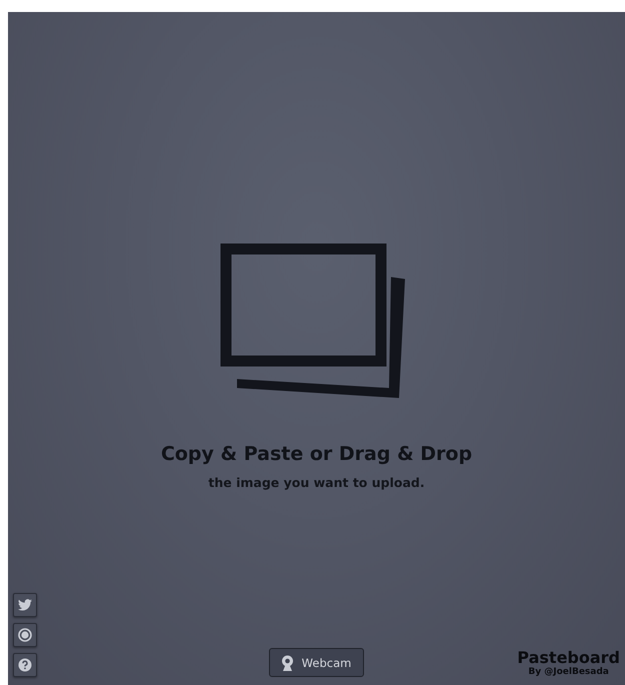 The image size is (625, 685). I want to click on github-button, so click(25, 635).